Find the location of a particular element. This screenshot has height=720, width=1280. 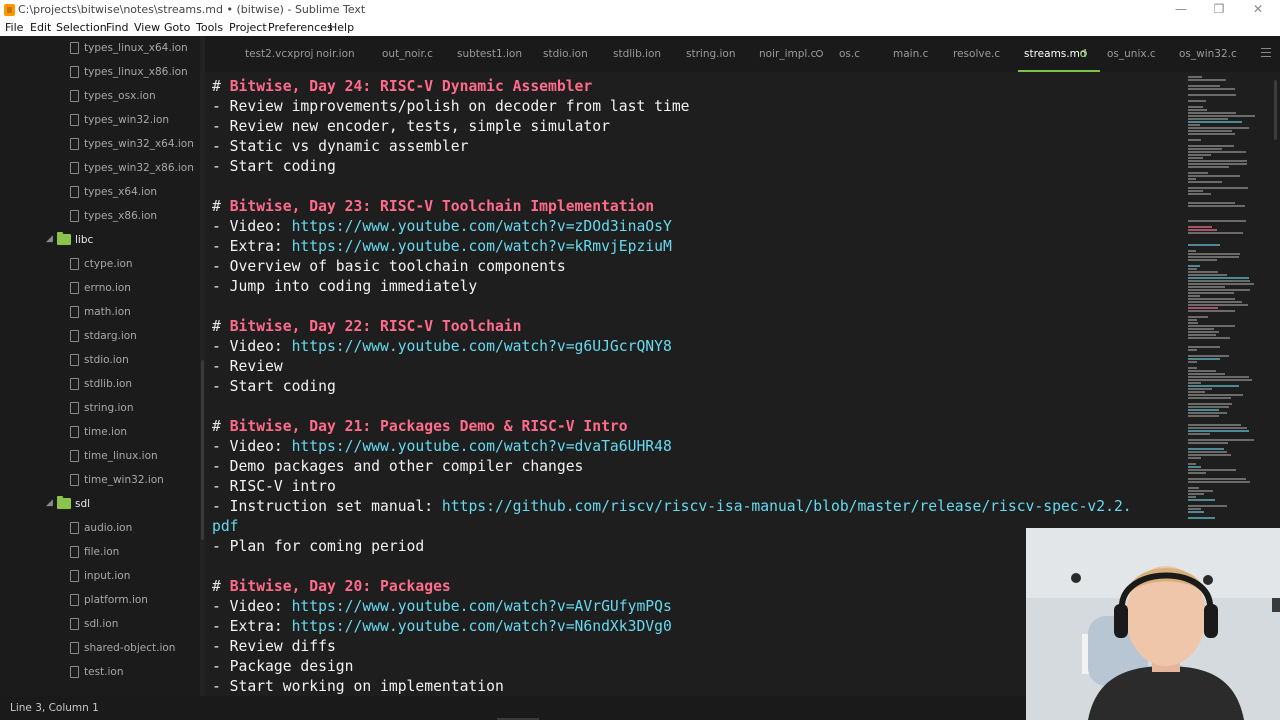

sidebar-file-item: types_x86.ion is located at coordinates (100, 217).